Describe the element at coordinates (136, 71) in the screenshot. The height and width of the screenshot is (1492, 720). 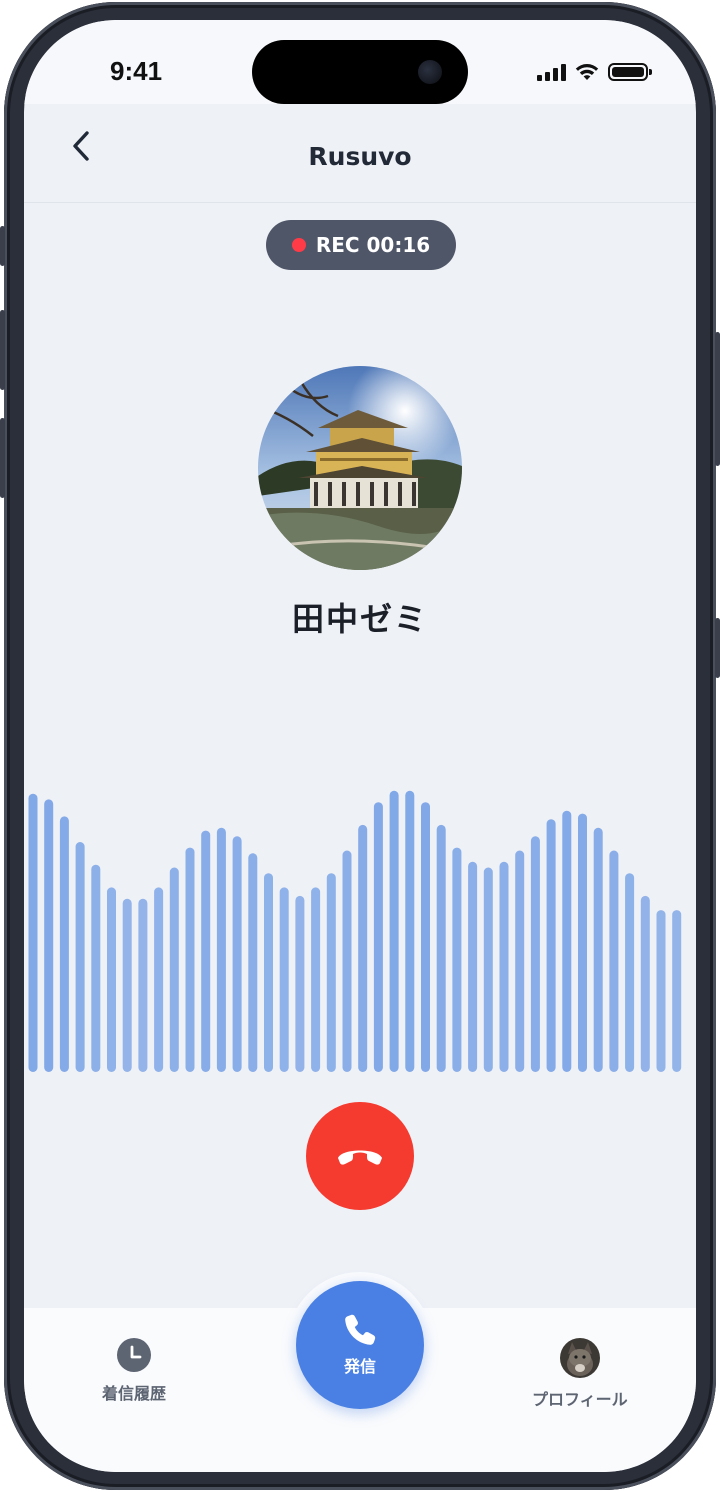
I see `status-time: 9:41` at that location.